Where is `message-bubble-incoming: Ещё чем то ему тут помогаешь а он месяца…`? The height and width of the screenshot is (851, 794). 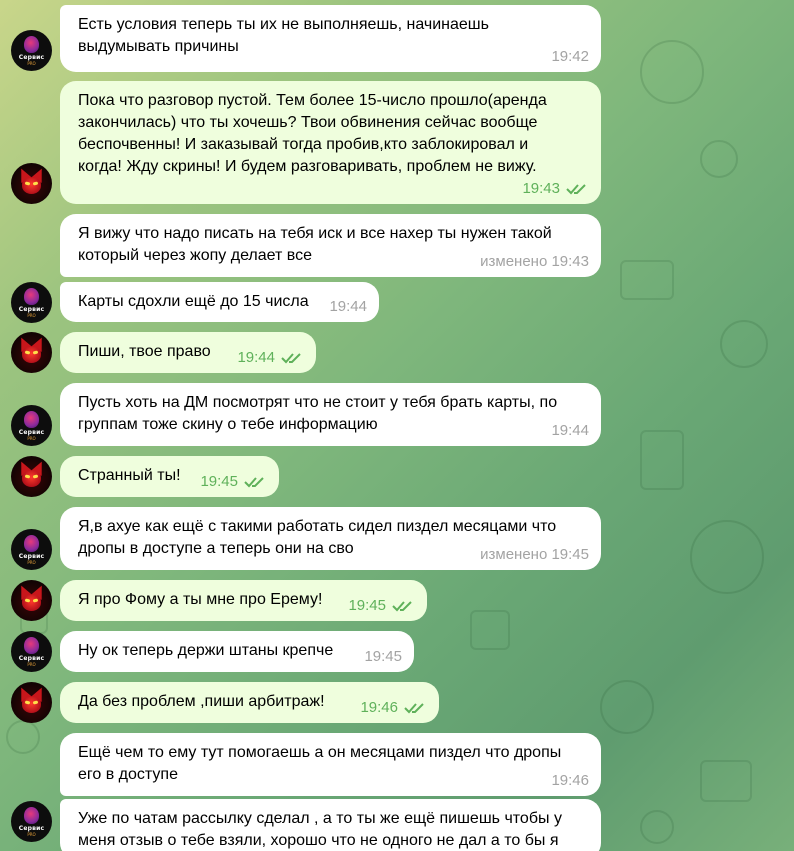 message-bubble-incoming: Ещё чем то ему тут помогаешь а он месяца… is located at coordinates (330, 764).